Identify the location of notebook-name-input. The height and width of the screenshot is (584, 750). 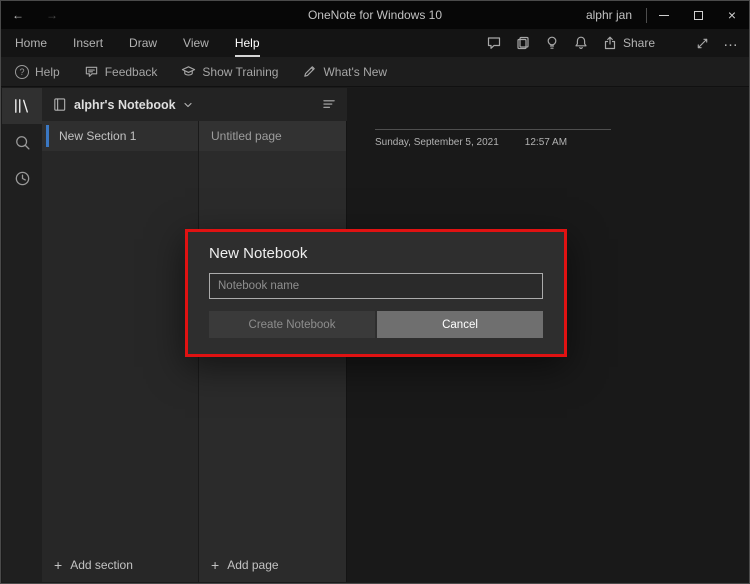
(376, 286).